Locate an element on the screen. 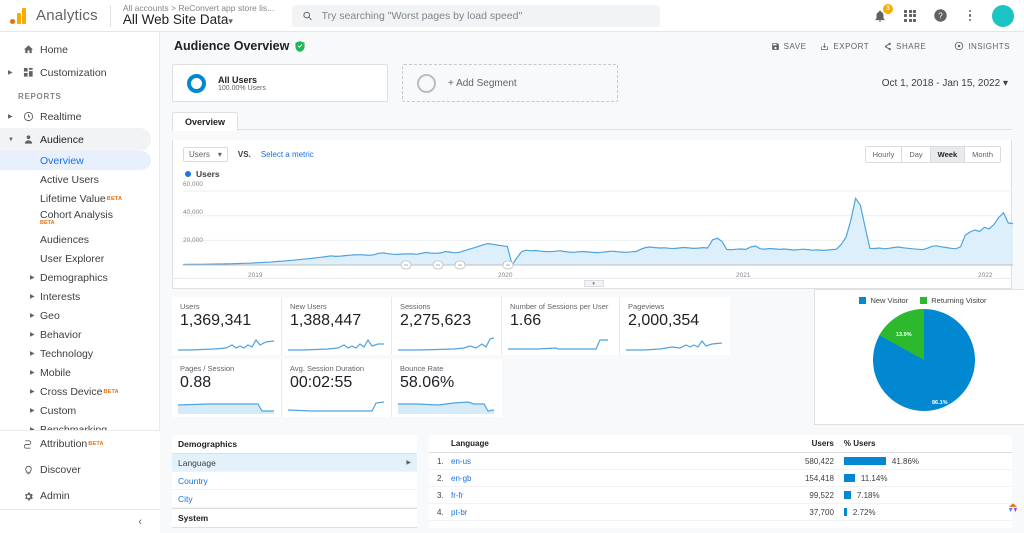 This screenshot has width=1024, height=533. metric-value: 2,275,623 is located at coordinates (436, 320).